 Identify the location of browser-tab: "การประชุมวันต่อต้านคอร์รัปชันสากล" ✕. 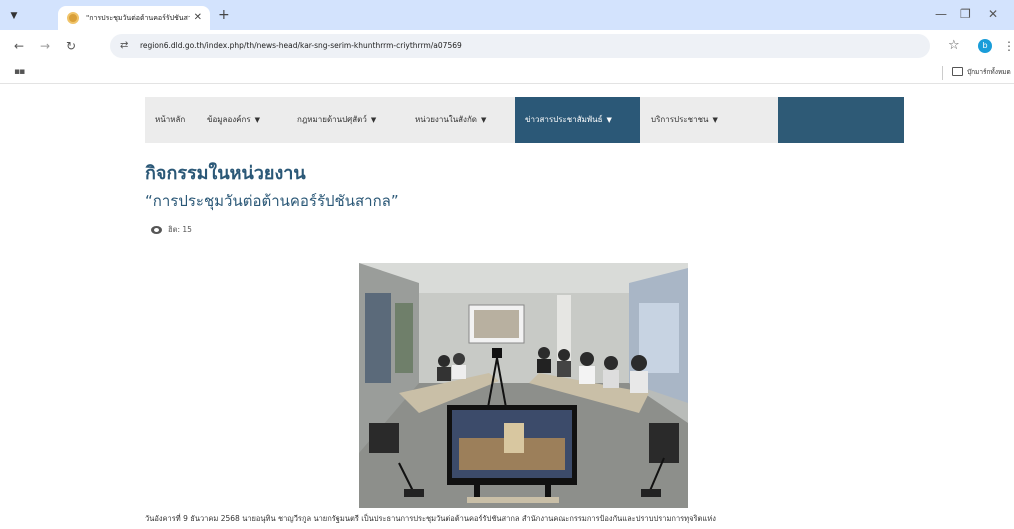
(134, 18).